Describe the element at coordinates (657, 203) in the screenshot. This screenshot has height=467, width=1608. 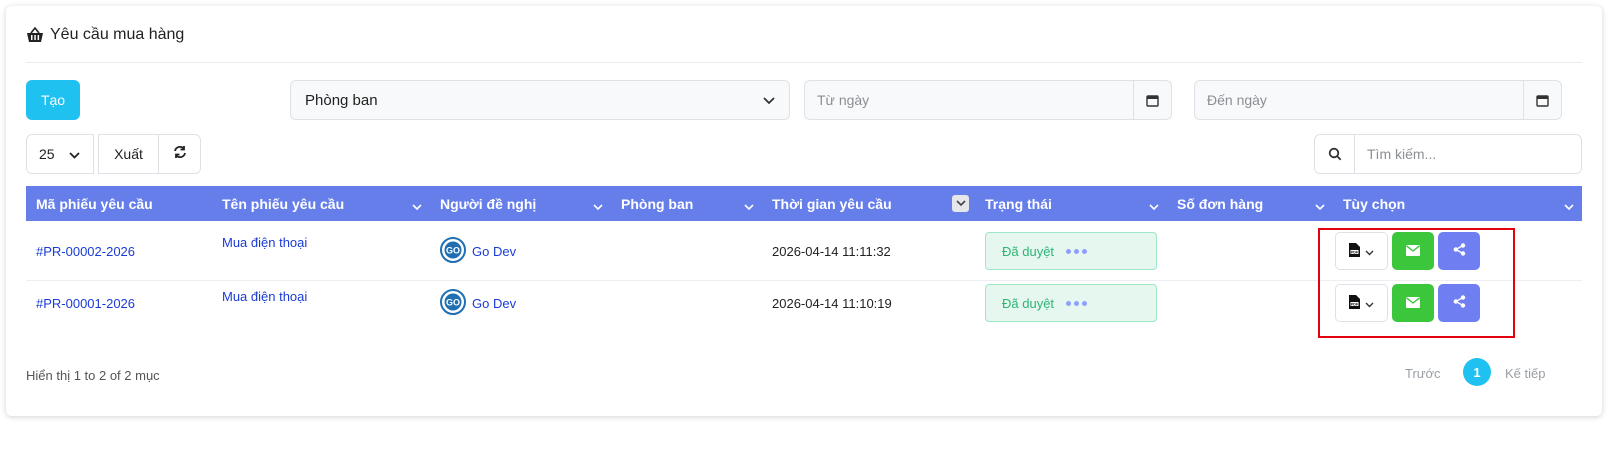
I see `column-label: Phòng ban` at that location.